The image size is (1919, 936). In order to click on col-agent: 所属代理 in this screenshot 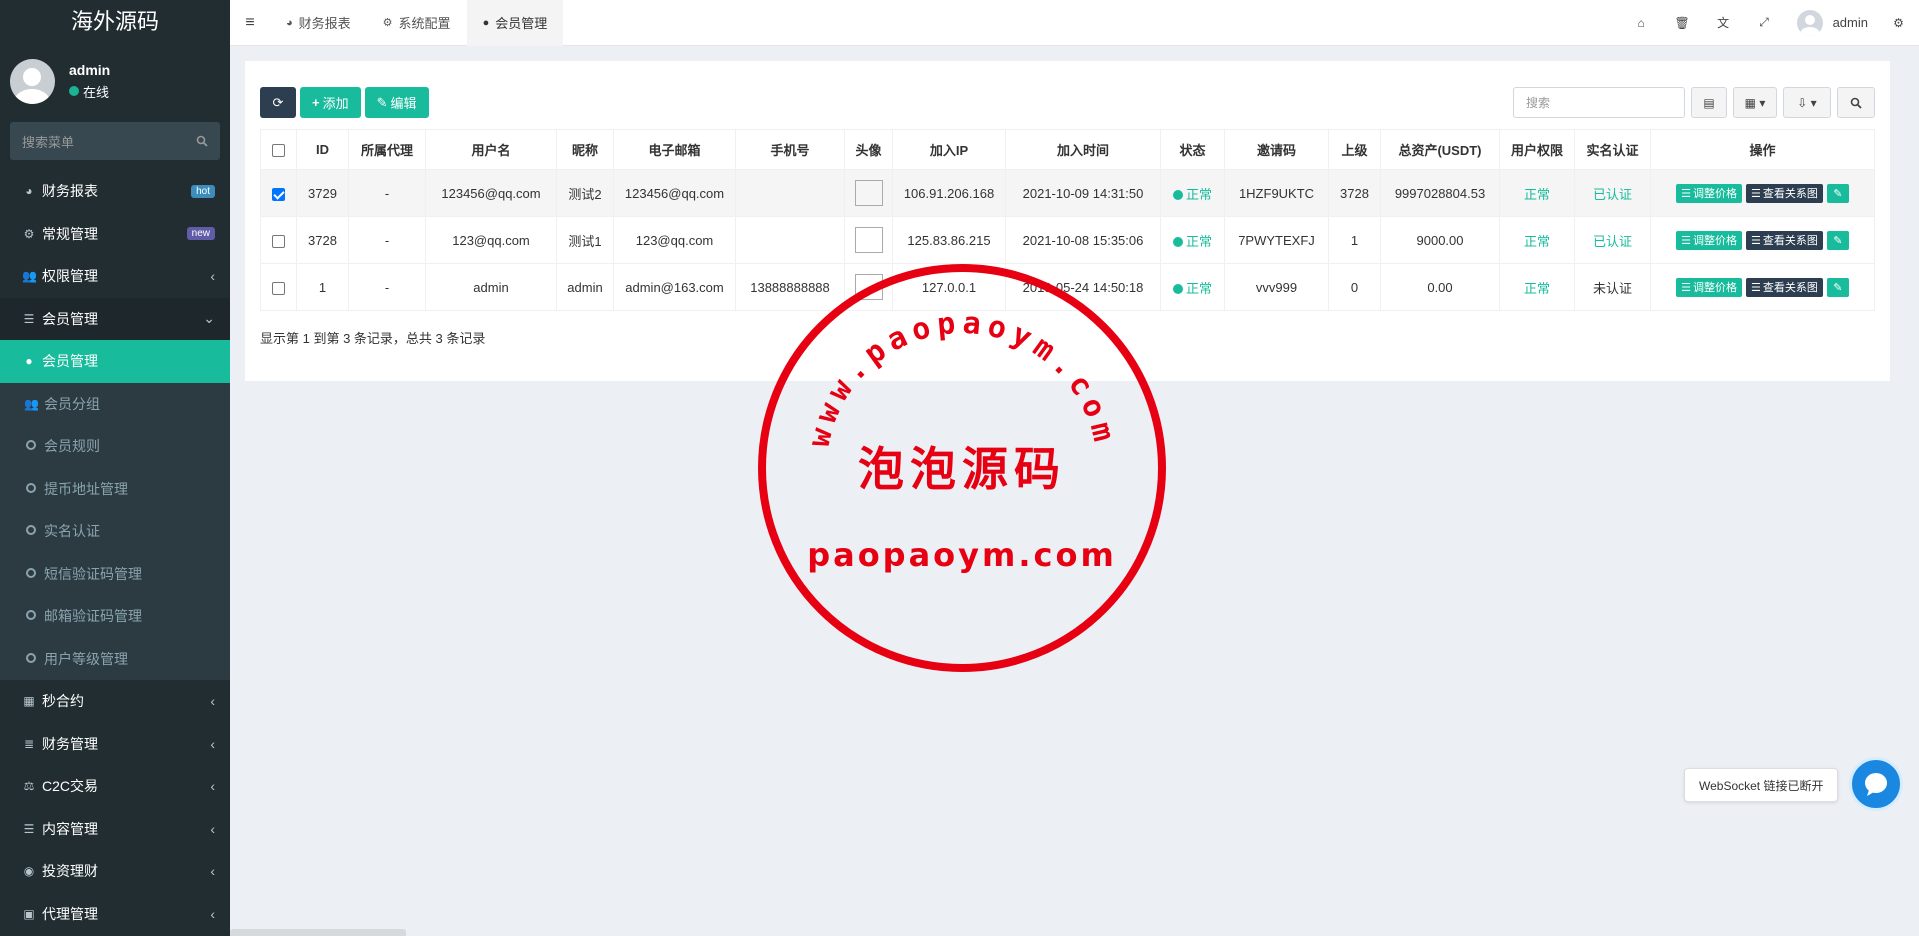, I will do `click(387, 149)`.